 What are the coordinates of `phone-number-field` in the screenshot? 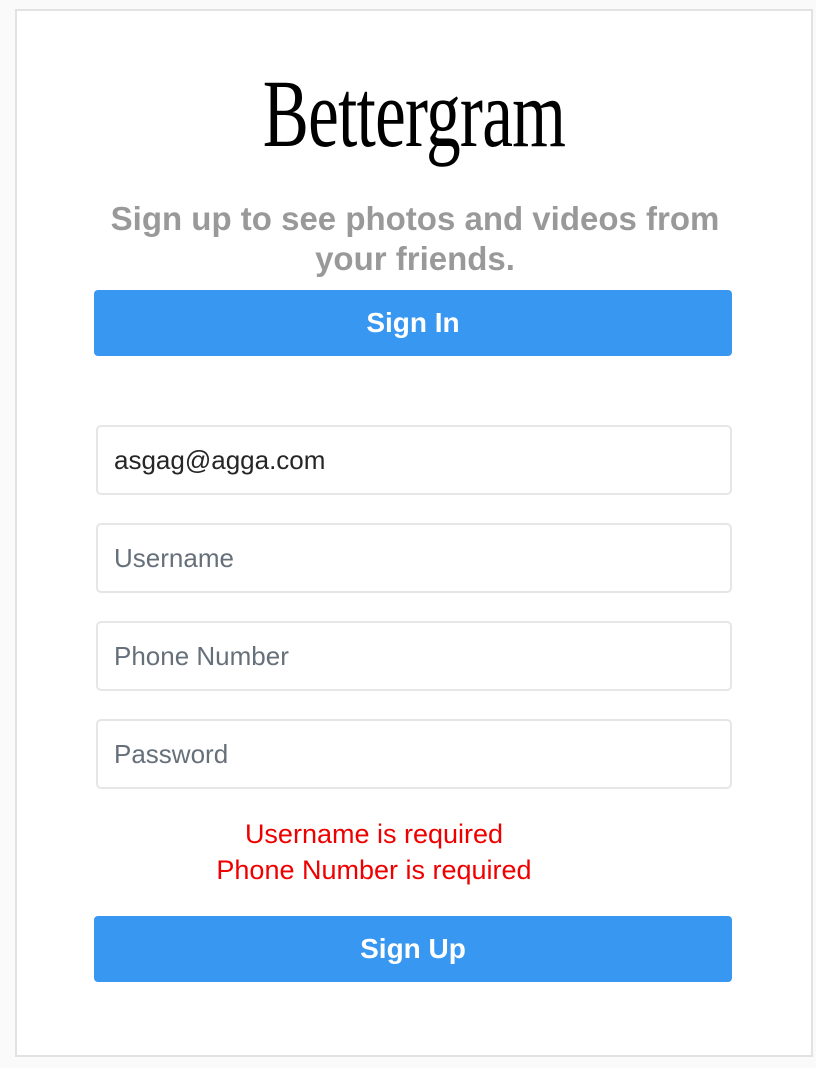 It's located at (414, 656).